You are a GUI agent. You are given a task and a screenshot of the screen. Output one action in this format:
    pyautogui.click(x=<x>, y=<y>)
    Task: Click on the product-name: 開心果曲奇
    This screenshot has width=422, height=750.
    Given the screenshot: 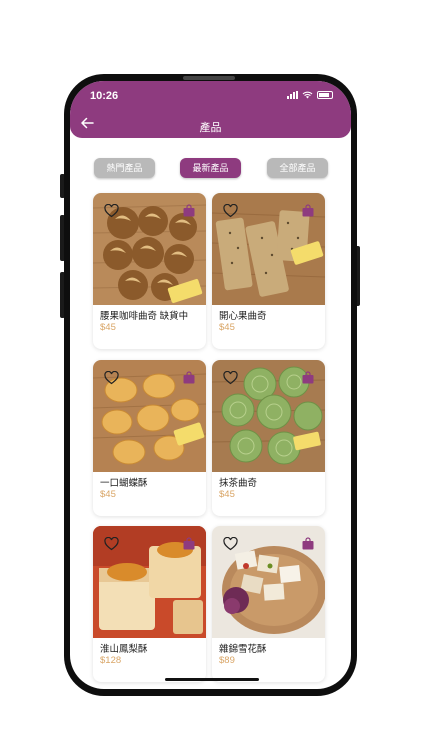 What is the action you would take?
    pyautogui.click(x=243, y=316)
    